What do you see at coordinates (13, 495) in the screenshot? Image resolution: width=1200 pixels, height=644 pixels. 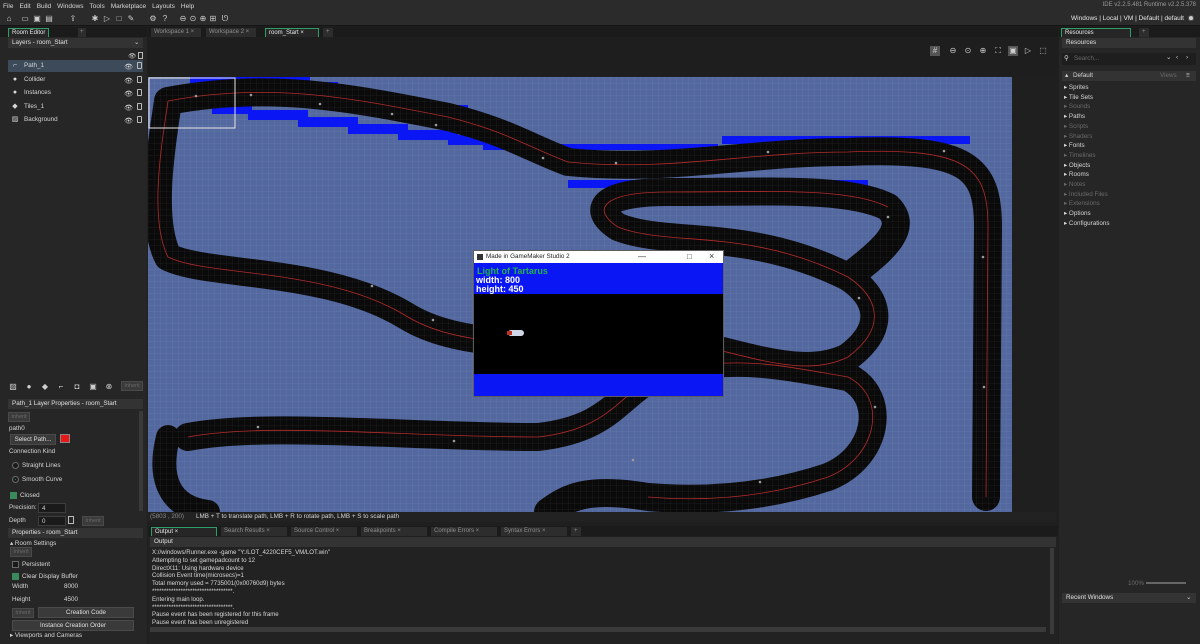 I see `closed-checkbox` at bounding box center [13, 495].